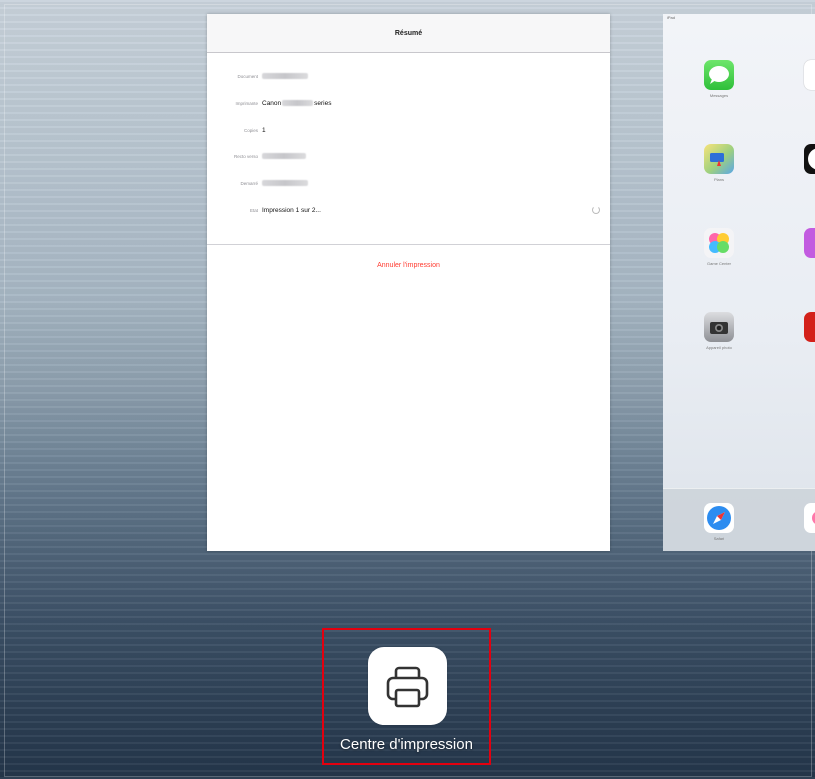 The height and width of the screenshot is (779, 815). Describe the element at coordinates (718, 179) in the screenshot. I see `app-label: Plans` at that location.